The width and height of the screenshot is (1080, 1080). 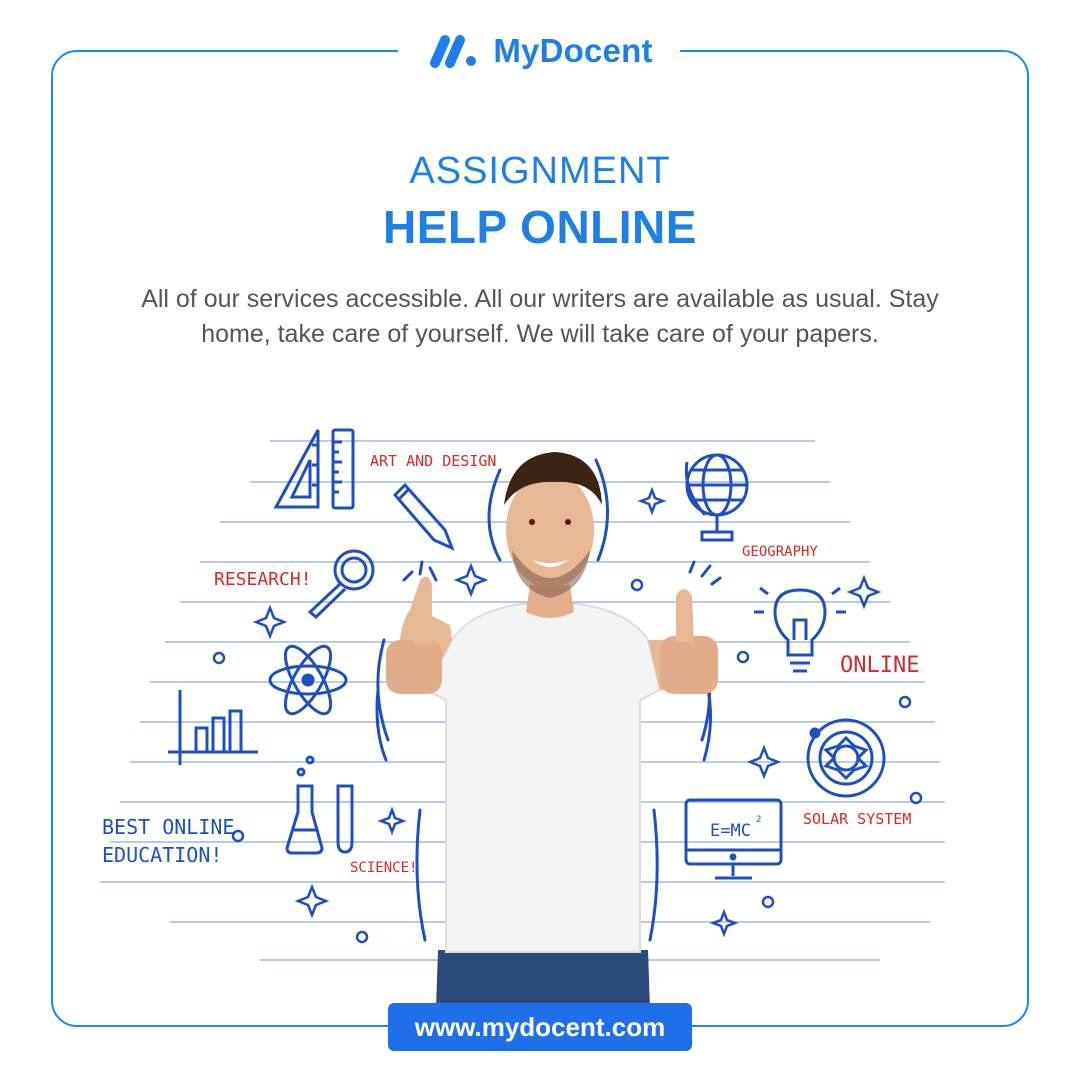 I want to click on label-geography: GEOGRAPHY, so click(x=780, y=552).